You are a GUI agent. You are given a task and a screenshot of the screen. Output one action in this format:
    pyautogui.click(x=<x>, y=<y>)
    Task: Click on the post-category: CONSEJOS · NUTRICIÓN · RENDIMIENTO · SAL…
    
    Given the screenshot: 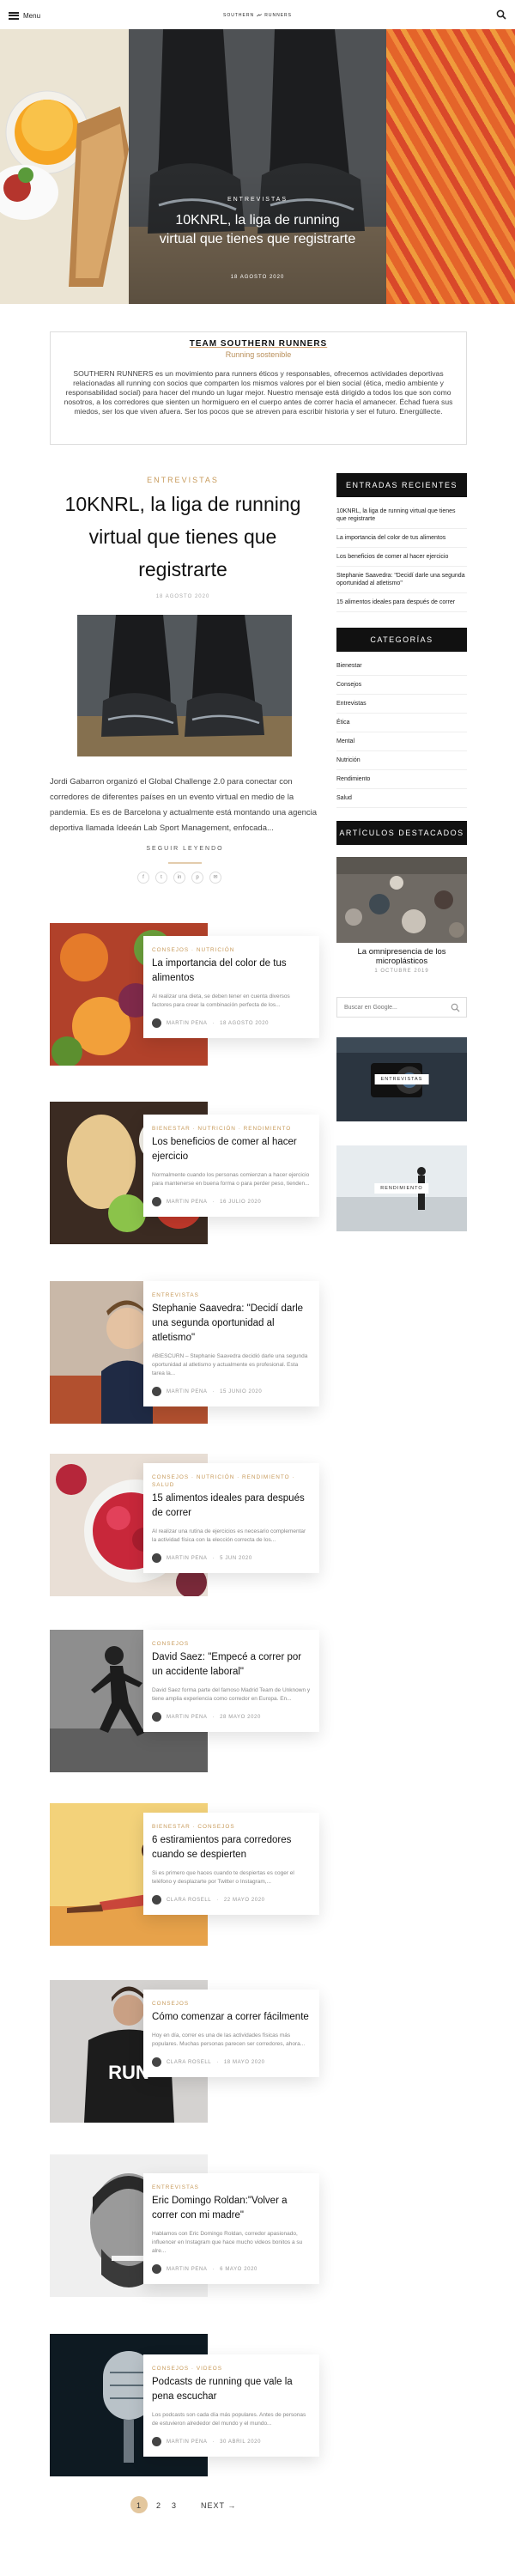 What is the action you would take?
    pyautogui.click(x=231, y=1481)
    